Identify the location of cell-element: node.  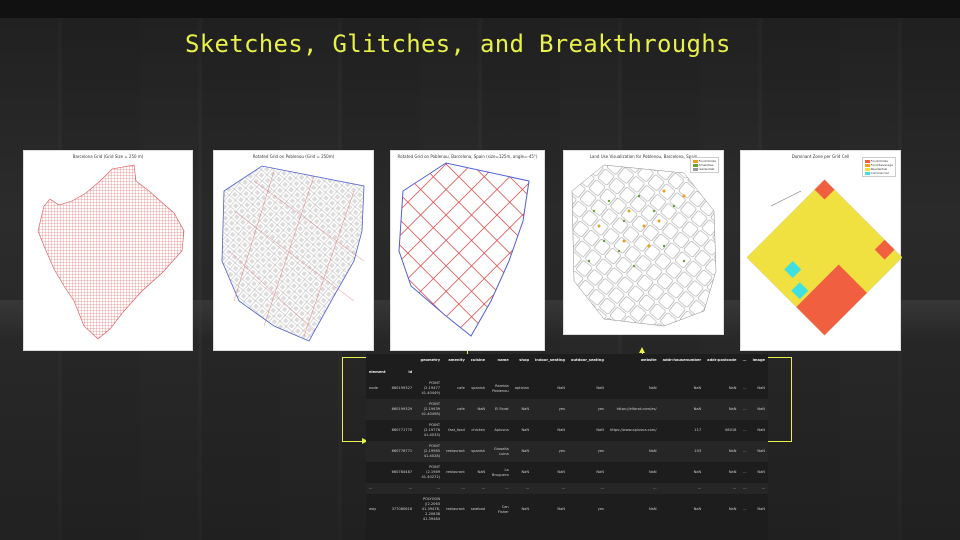
(373, 388).